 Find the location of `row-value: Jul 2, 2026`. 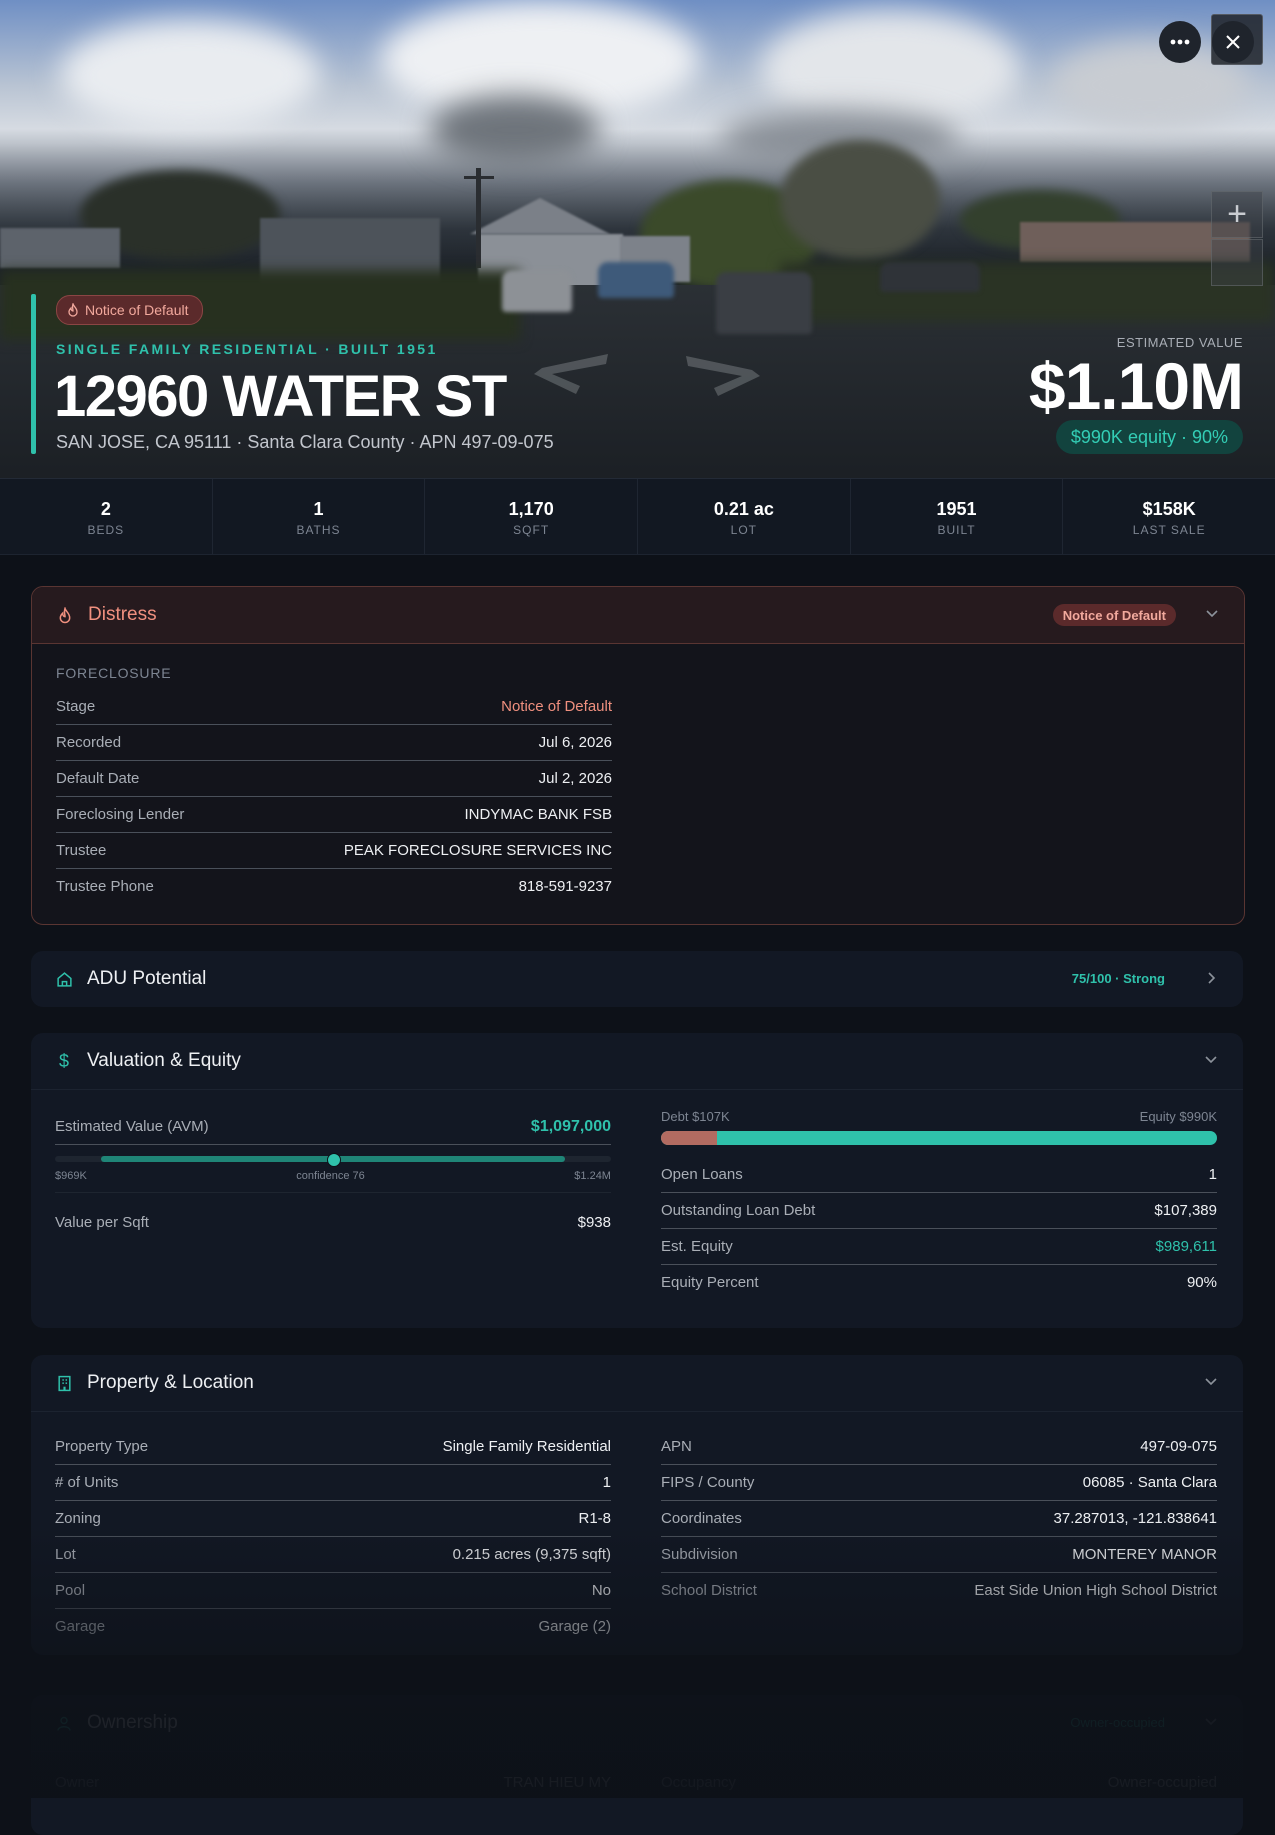

row-value: Jul 2, 2026 is located at coordinates (575, 778).